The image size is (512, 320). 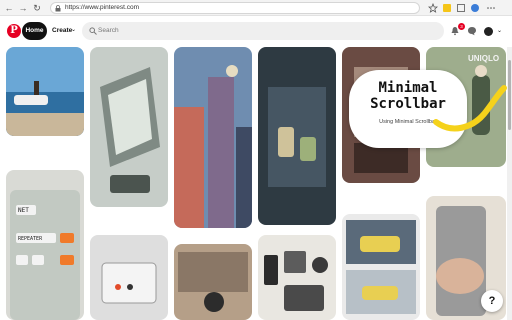 I want to click on uniqlo-label: UNIQLO, so click(x=483, y=58).